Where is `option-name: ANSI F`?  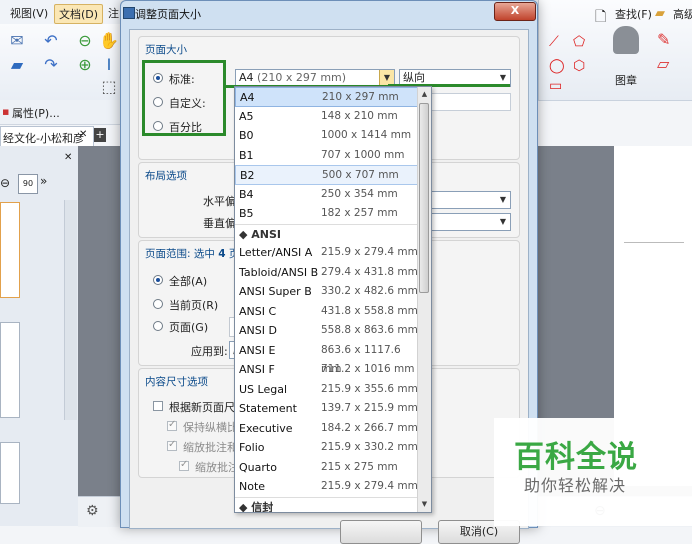
option-name: ANSI F is located at coordinates (257, 369).